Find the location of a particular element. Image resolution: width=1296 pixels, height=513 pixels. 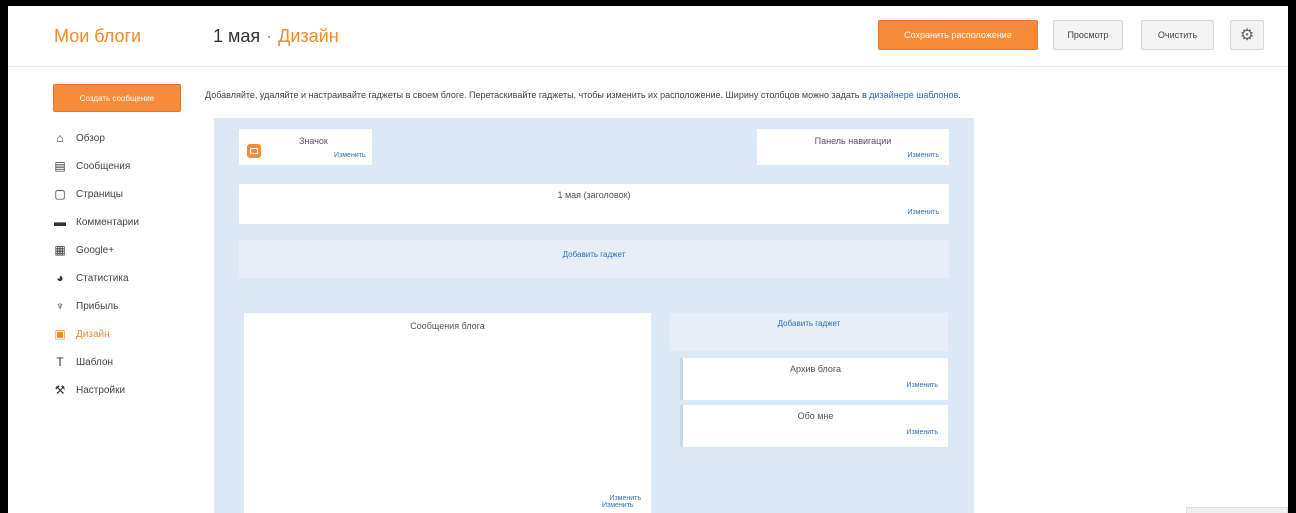

archive-gadget-title: Архив блога is located at coordinates (815, 369).